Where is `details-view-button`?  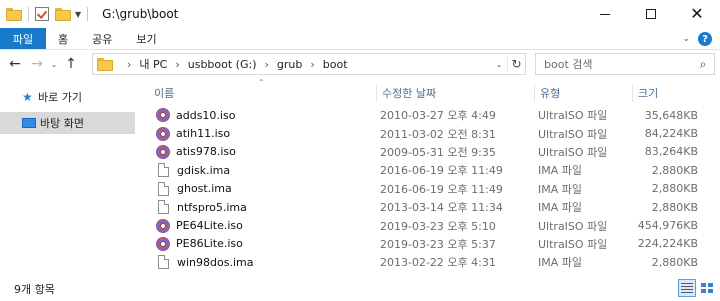 details-view-button is located at coordinates (687, 288).